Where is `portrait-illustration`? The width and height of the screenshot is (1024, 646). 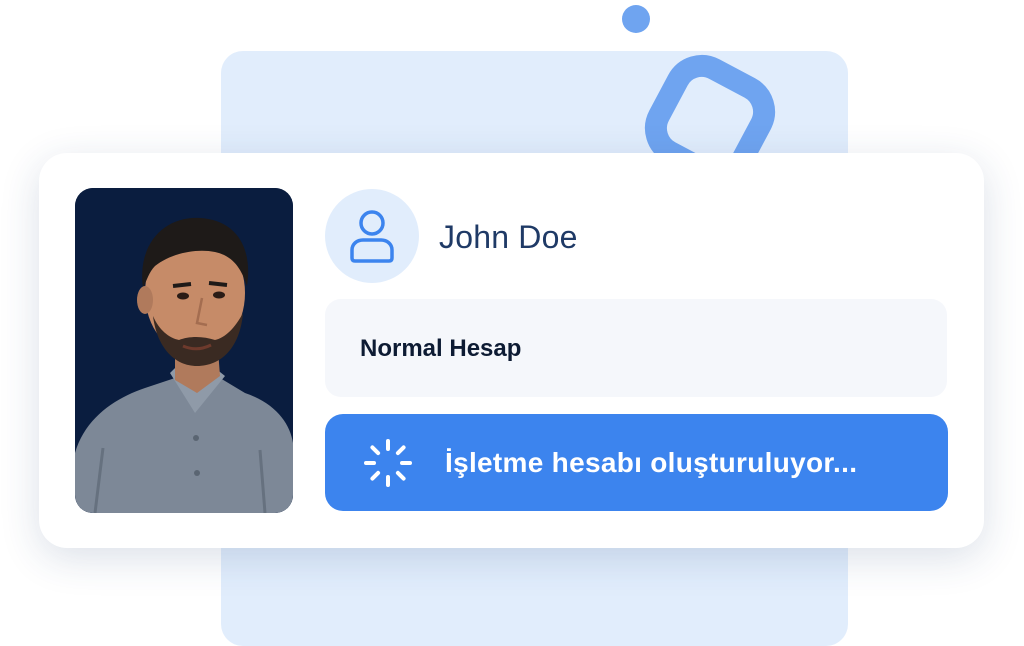
portrait-illustration is located at coordinates (184, 350).